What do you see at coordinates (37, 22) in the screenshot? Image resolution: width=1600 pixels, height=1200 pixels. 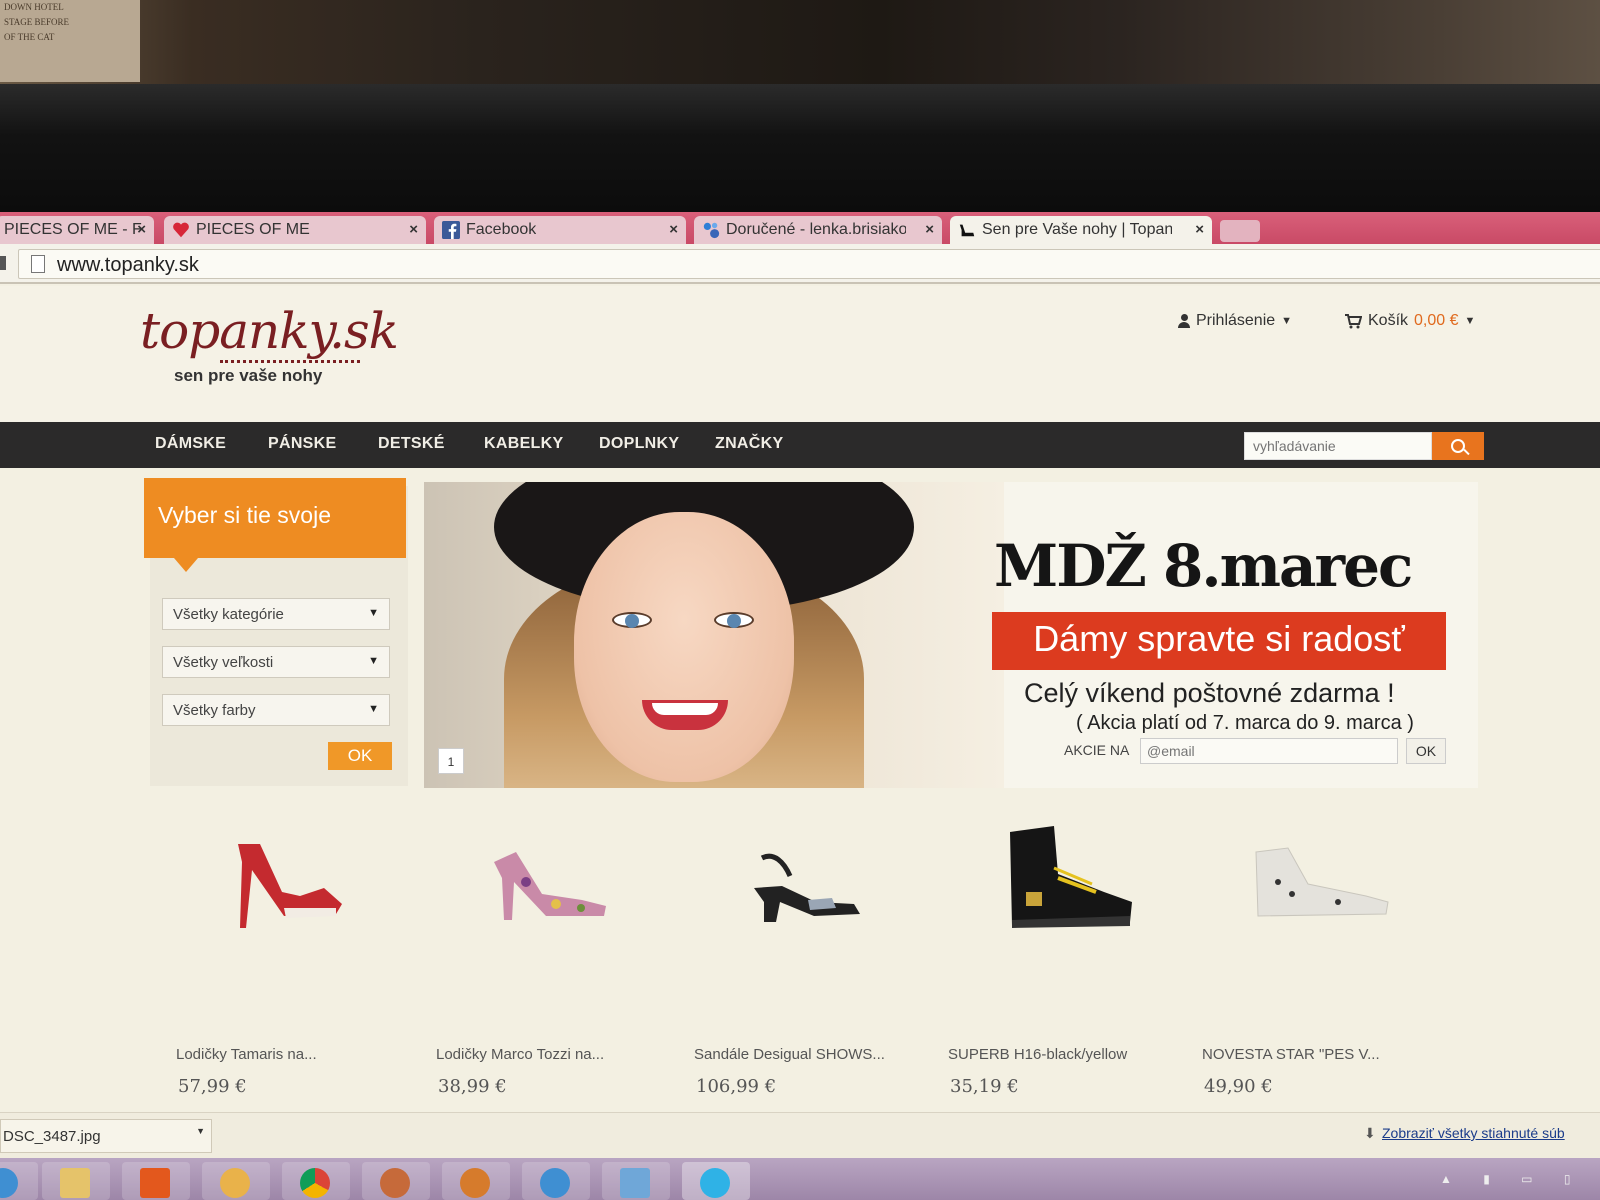 I see `poster-line: STAGE BEFORE` at bounding box center [37, 22].